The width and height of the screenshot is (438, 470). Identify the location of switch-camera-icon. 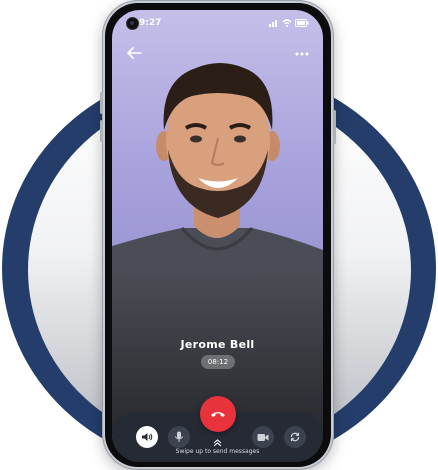
(295, 437).